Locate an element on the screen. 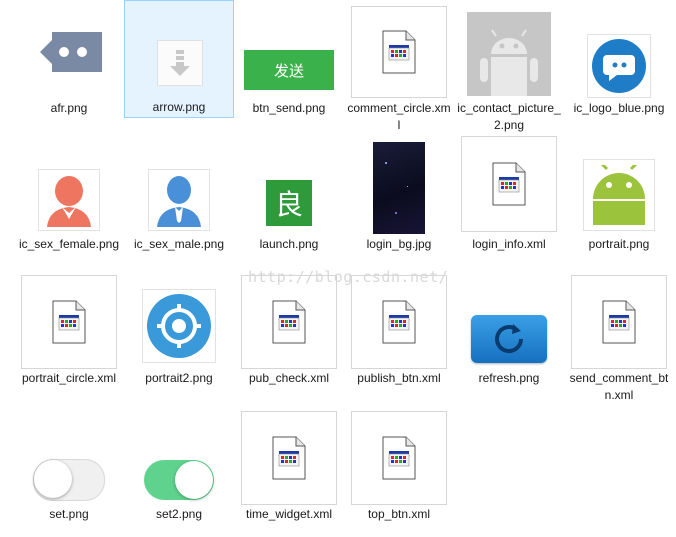 The width and height of the screenshot is (676, 537). file-item-ic-sex-female: ic_sex_female.png is located at coordinates (69, 205).